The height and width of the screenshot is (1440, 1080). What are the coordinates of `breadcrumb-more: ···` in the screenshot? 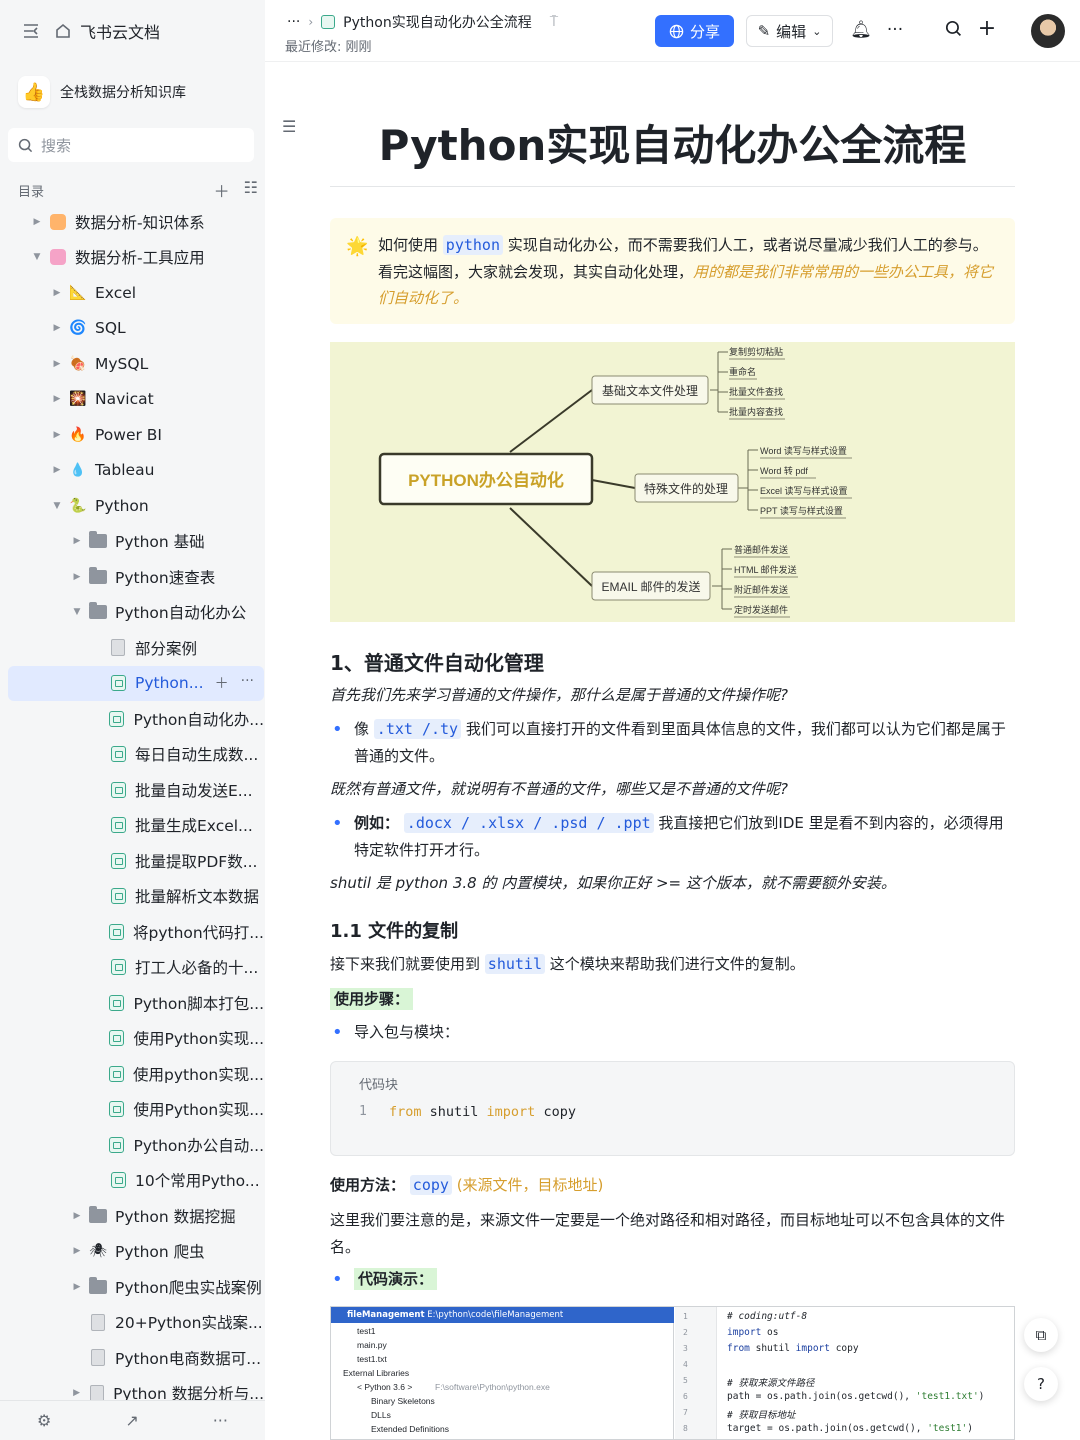 It's located at (293, 22).